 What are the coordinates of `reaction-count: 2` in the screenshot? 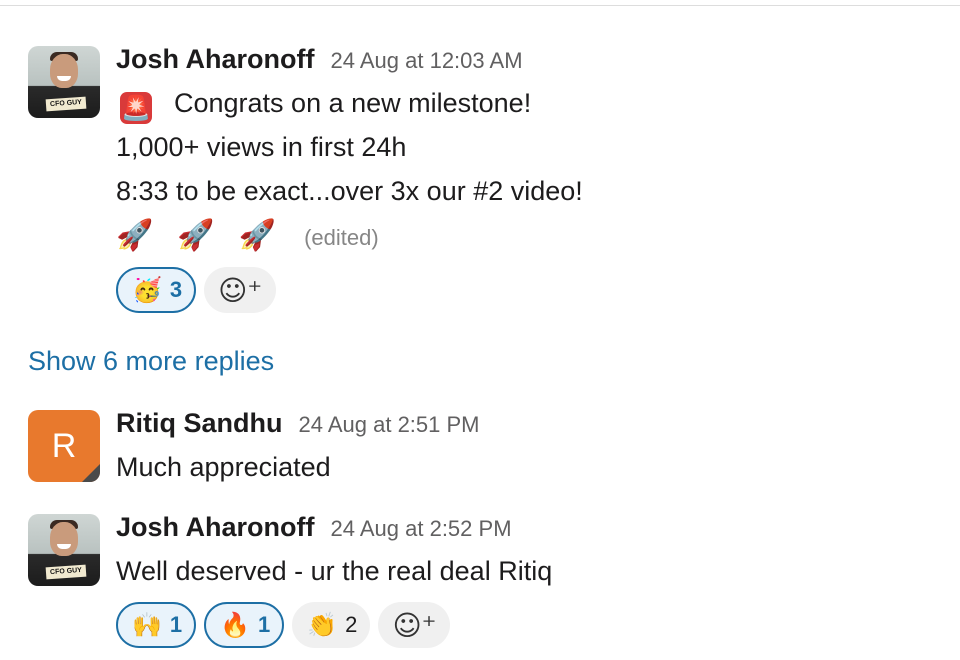 It's located at (351, 624).